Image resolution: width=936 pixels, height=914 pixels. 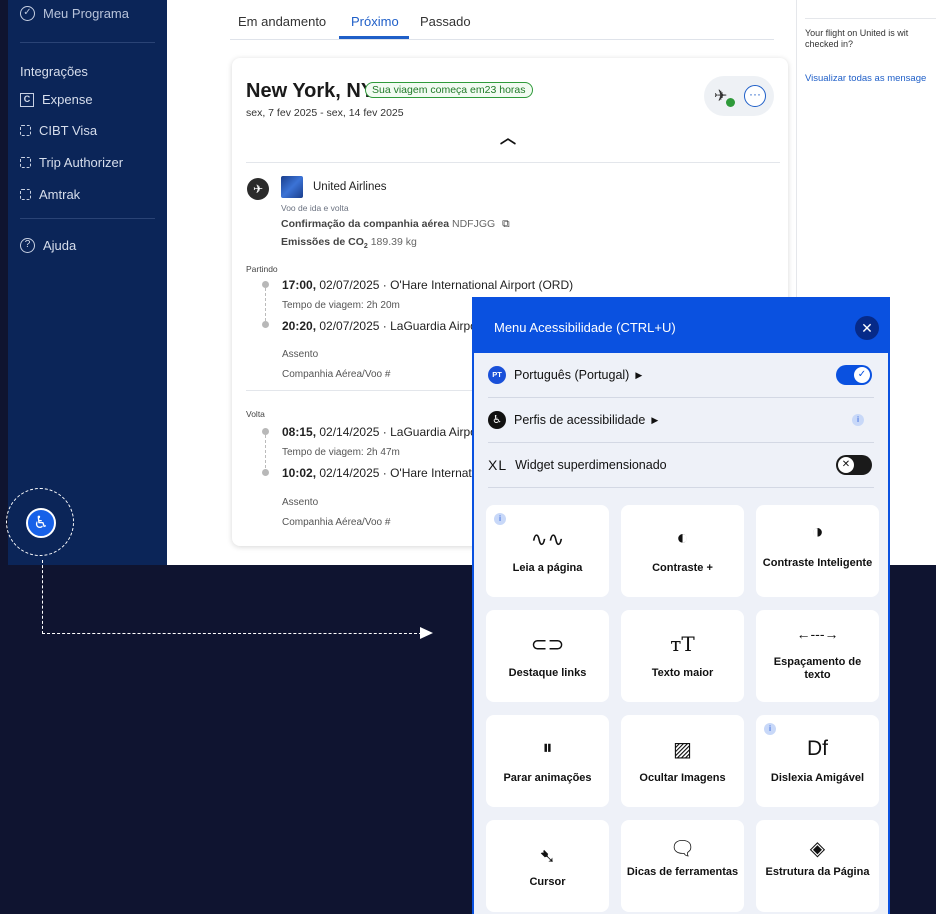 What do you see at coordinates (854, 375) in the screenshot?
I see `language-toggle: ✓` at bounding box center [854, 375].